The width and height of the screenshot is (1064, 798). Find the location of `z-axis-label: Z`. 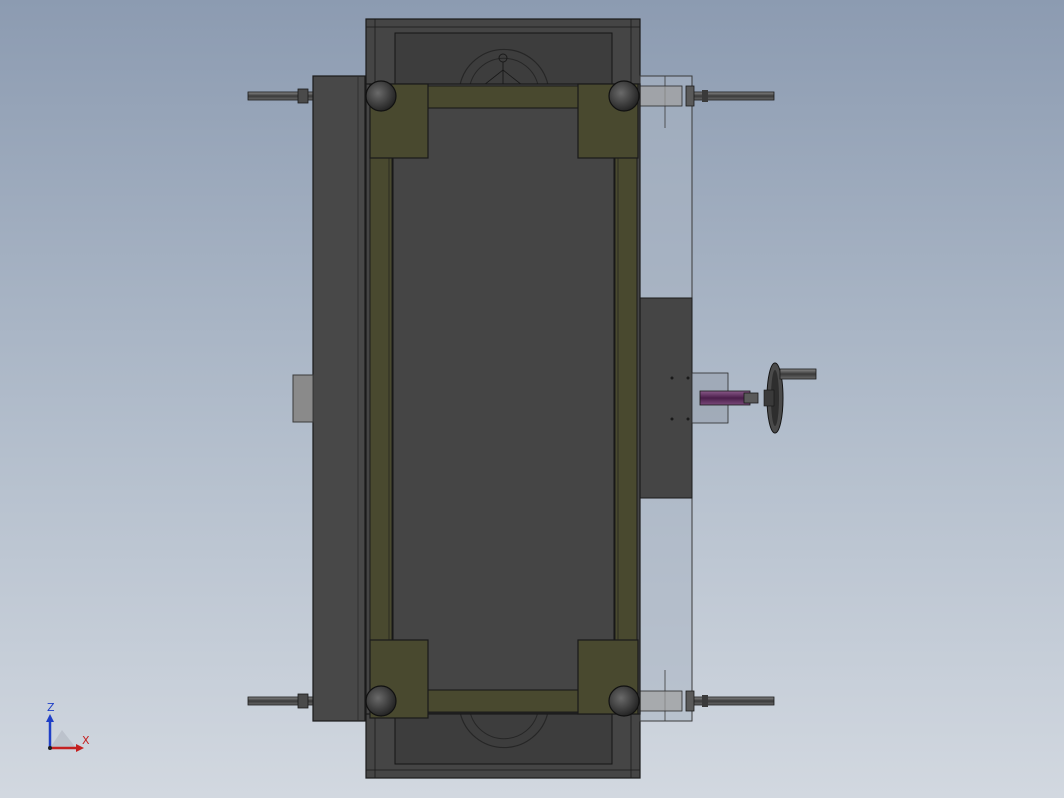

z-axis-label: Z is located at coordinates (51, 707).